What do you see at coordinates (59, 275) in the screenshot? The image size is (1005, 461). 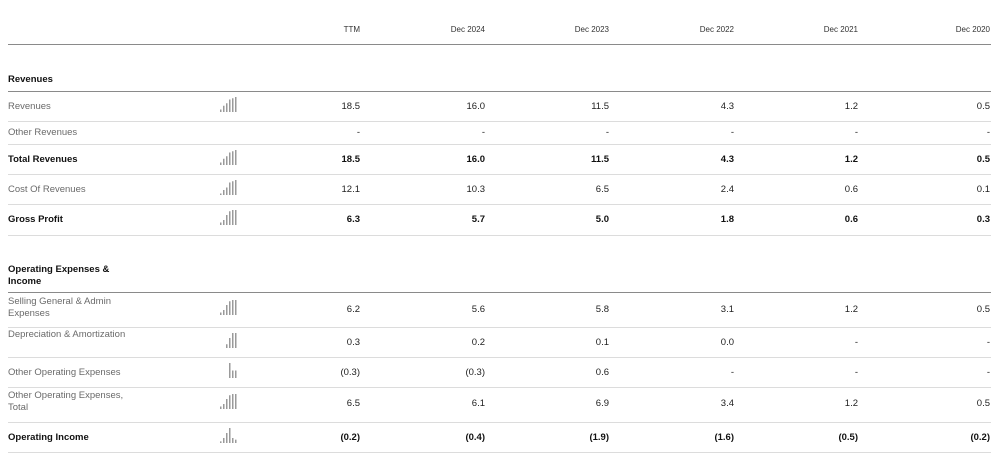 I see `section-title: Operating Expenses & Income` at bounding box center [59, 275].